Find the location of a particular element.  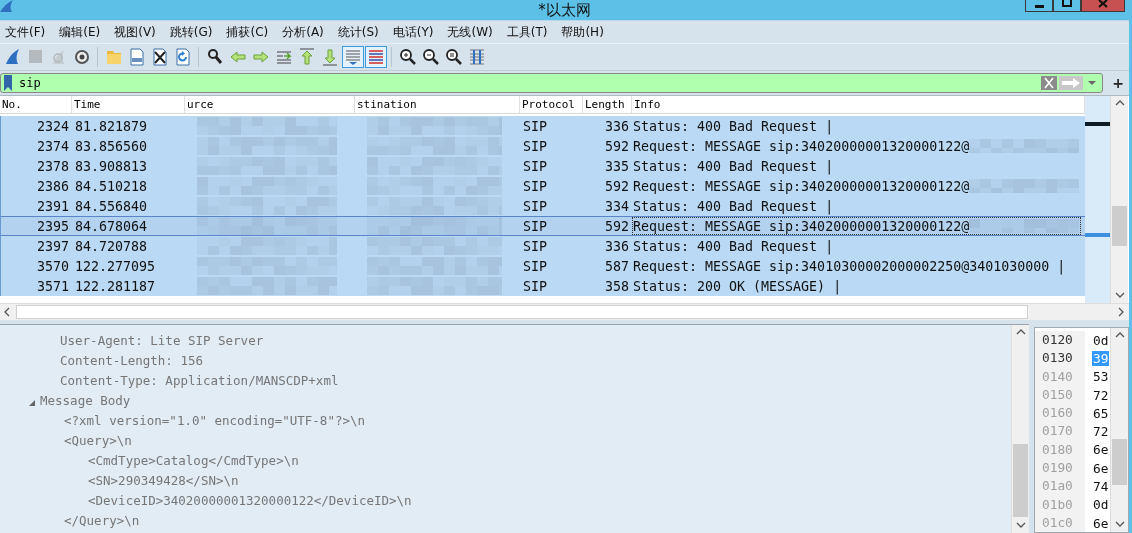

menu-item: 捕获(C) is located at coordinates (247, 32).